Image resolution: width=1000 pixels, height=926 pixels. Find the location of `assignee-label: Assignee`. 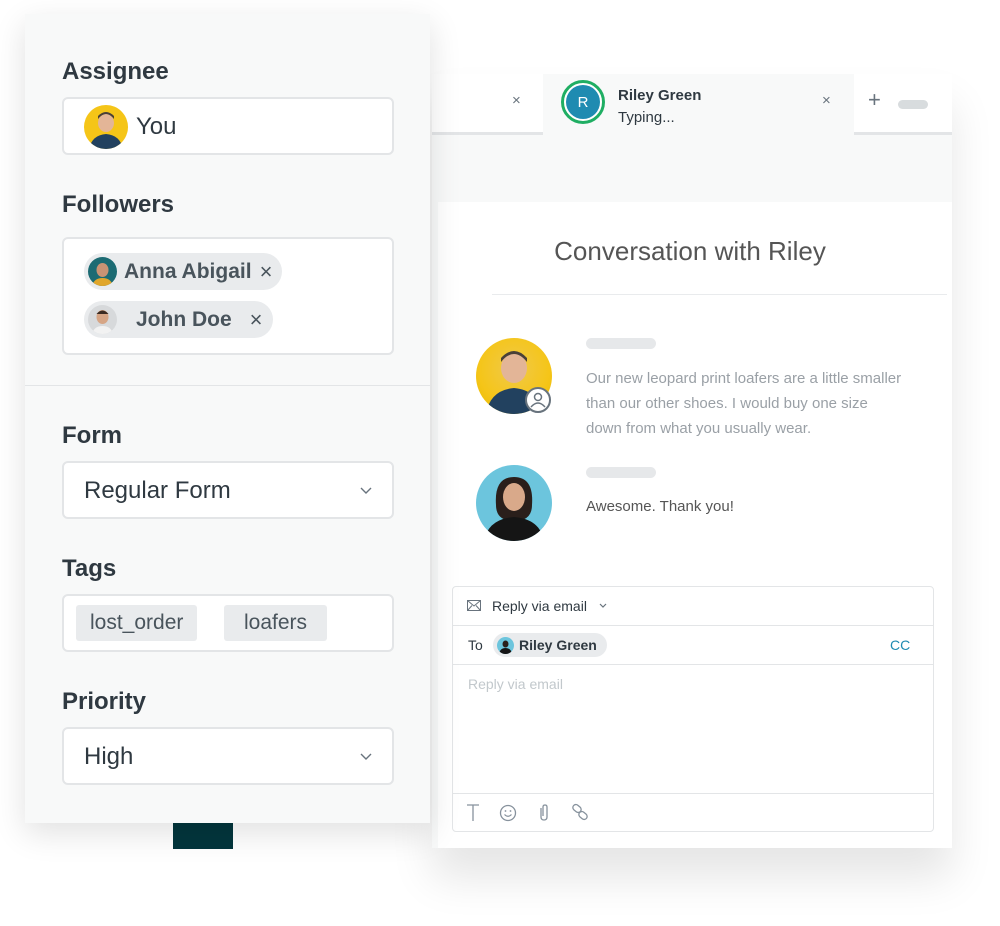

assignee-label: Assignee is located at coordinates (115, 71).